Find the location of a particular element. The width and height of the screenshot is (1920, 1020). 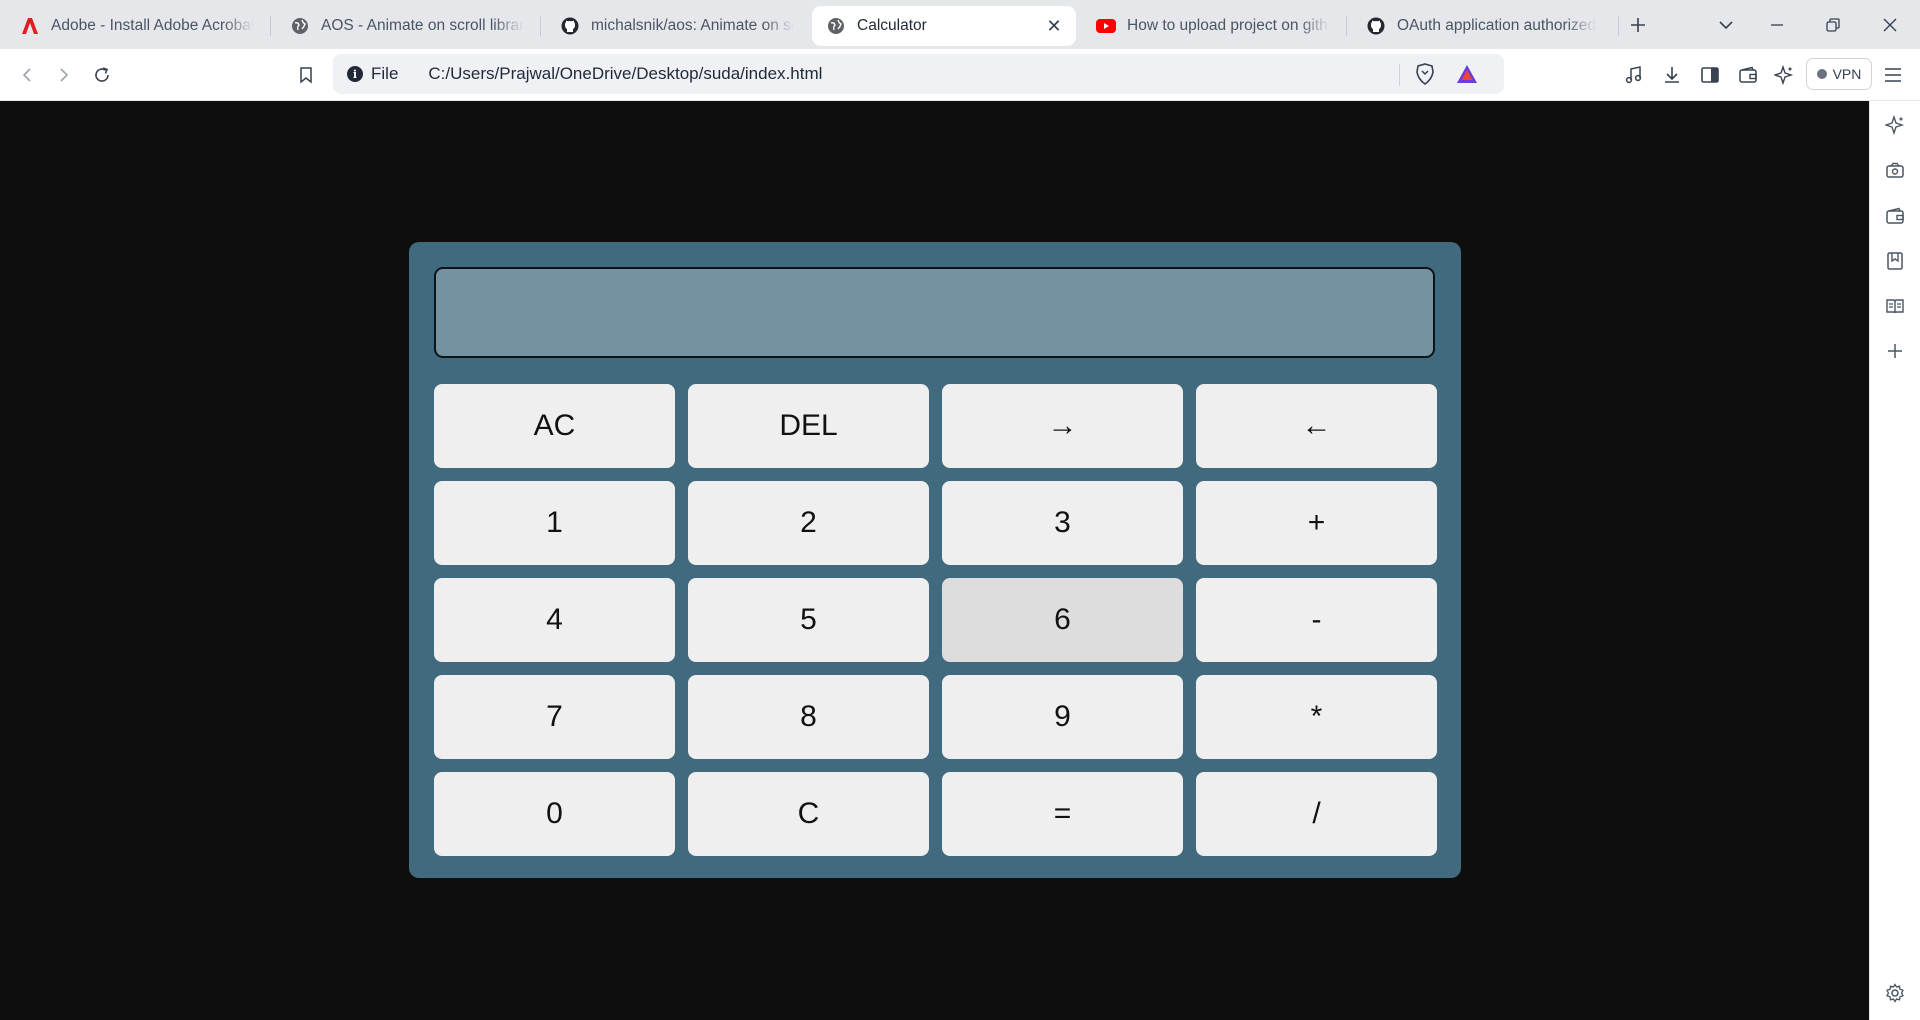

tab-aos: AOS - Animate on scroll library is located at coordinates (407, 26).